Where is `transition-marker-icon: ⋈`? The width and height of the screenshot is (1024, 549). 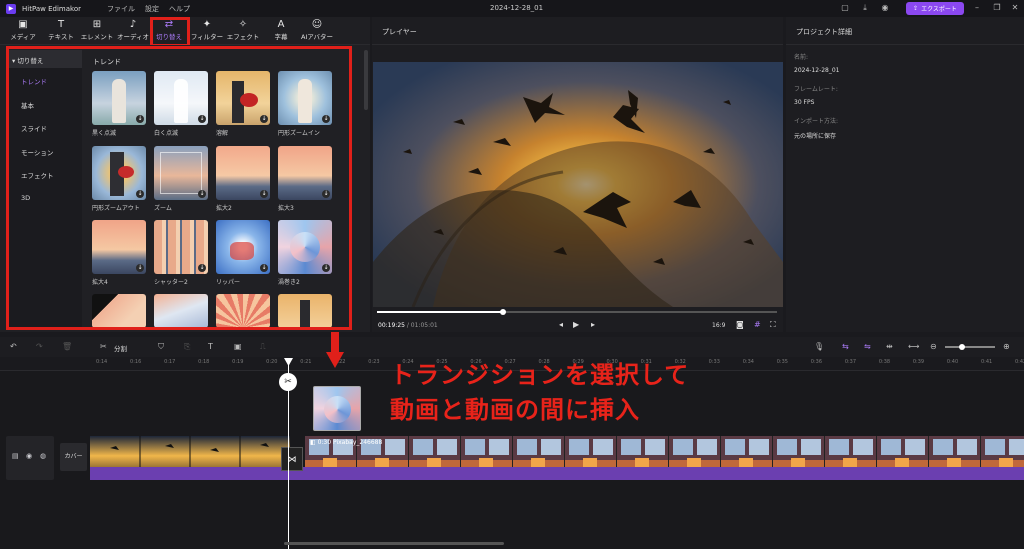
transition-marker-icon: ⋈ is located at coordinates (292, 459).